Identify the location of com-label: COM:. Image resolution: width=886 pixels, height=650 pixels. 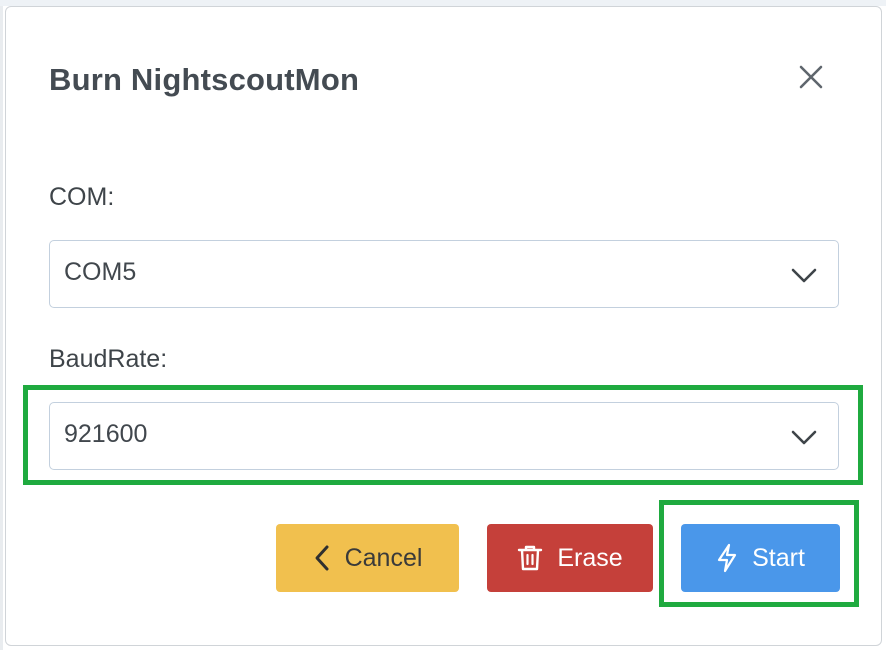
(82, 197).